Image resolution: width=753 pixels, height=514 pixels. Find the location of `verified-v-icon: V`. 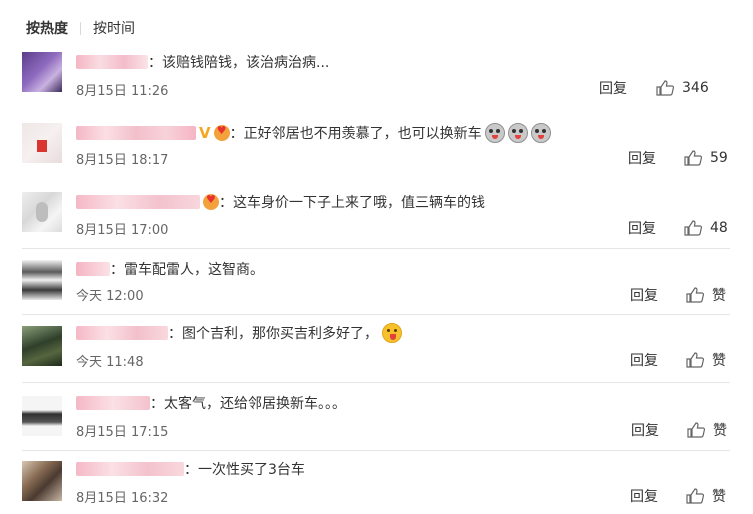

verified-v-icon: V is located at coordinates (205, 133).